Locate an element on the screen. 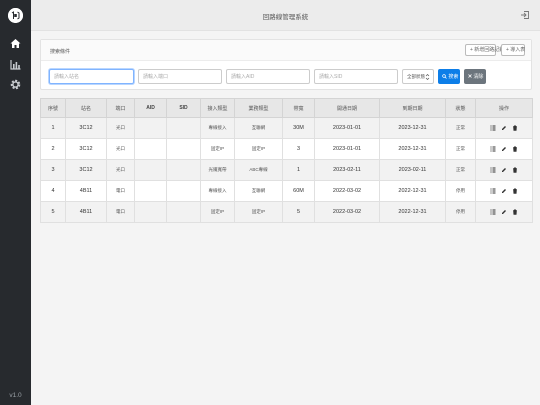 The image size is (540, 405). col-header-port: 端口 is located at coordinates (120, 108).